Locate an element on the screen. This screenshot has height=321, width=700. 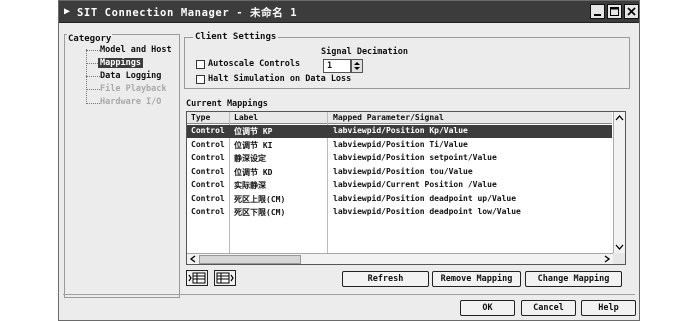
table-header: Type Label Mapped Parameter/Signal is located at coordinates (399, 118).